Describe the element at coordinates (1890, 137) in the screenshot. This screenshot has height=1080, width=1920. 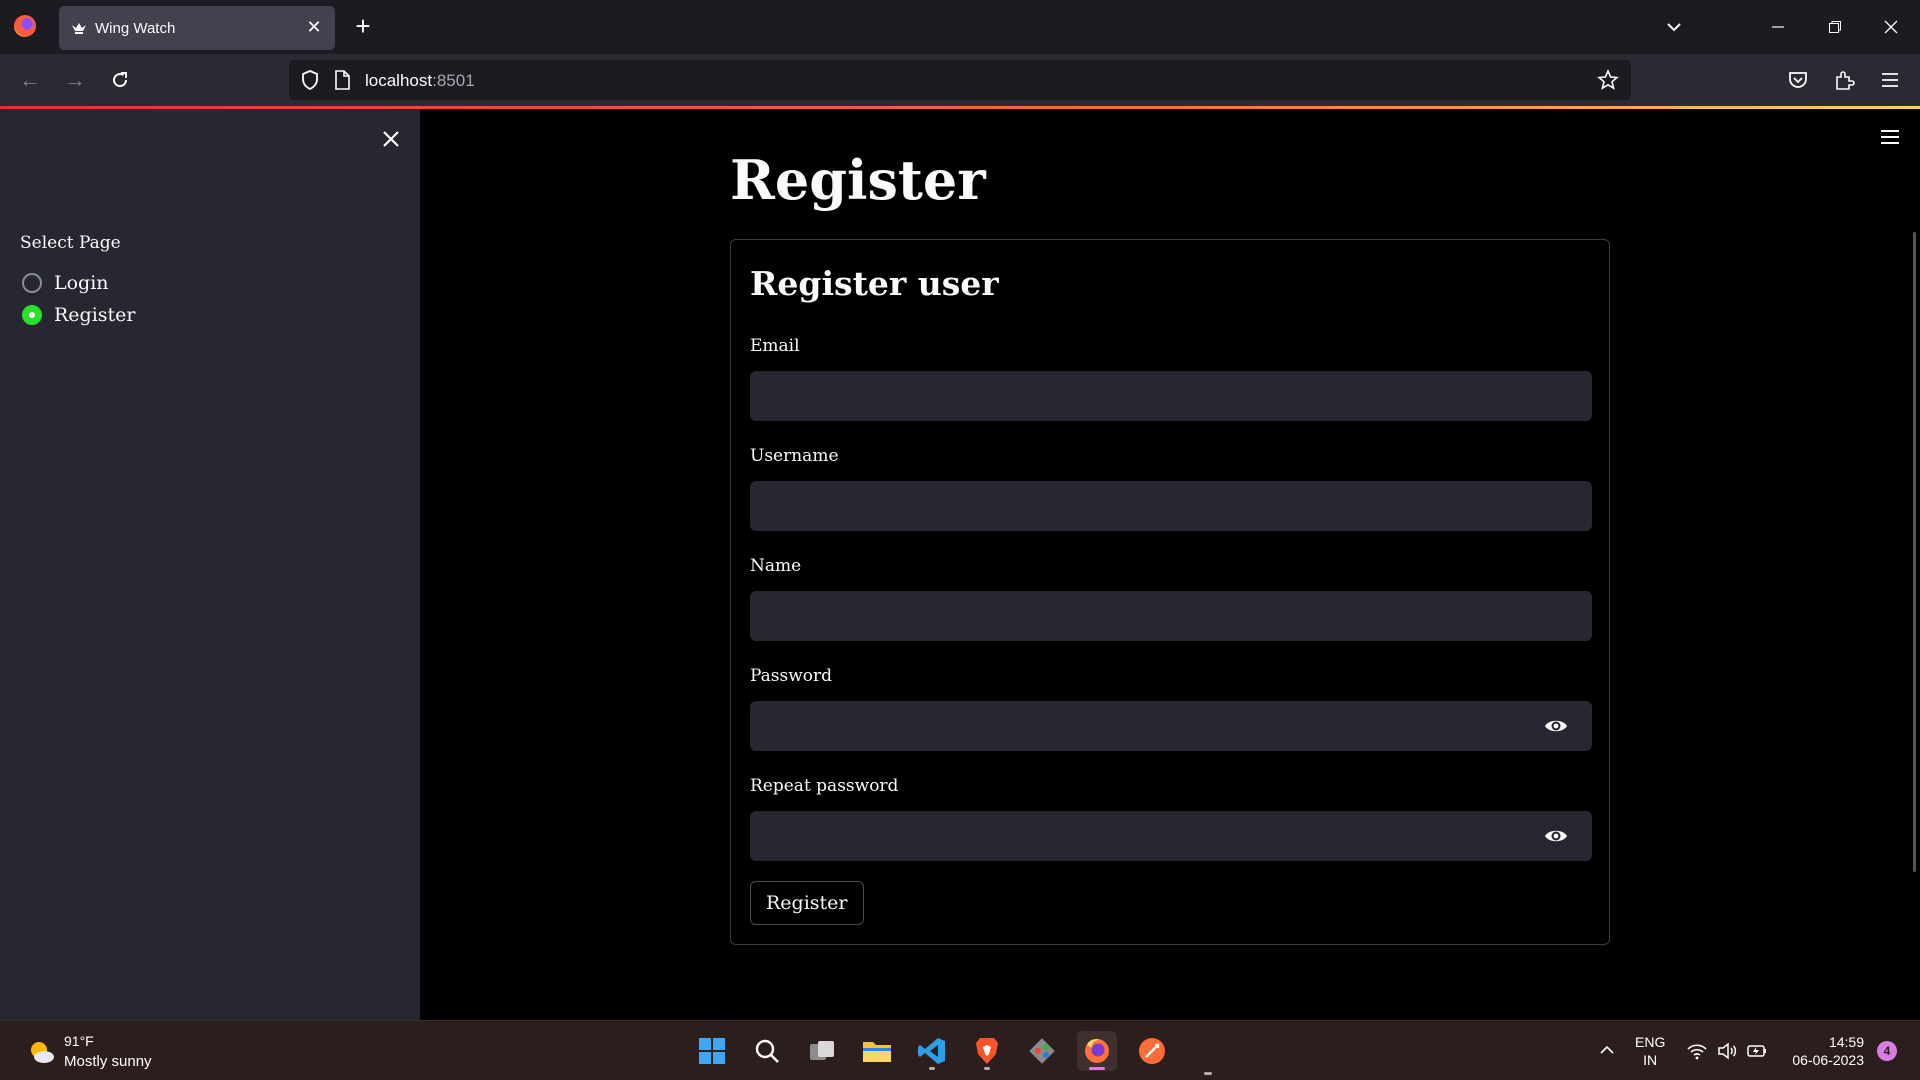
I see `hamburger-menu-icon` at that location.